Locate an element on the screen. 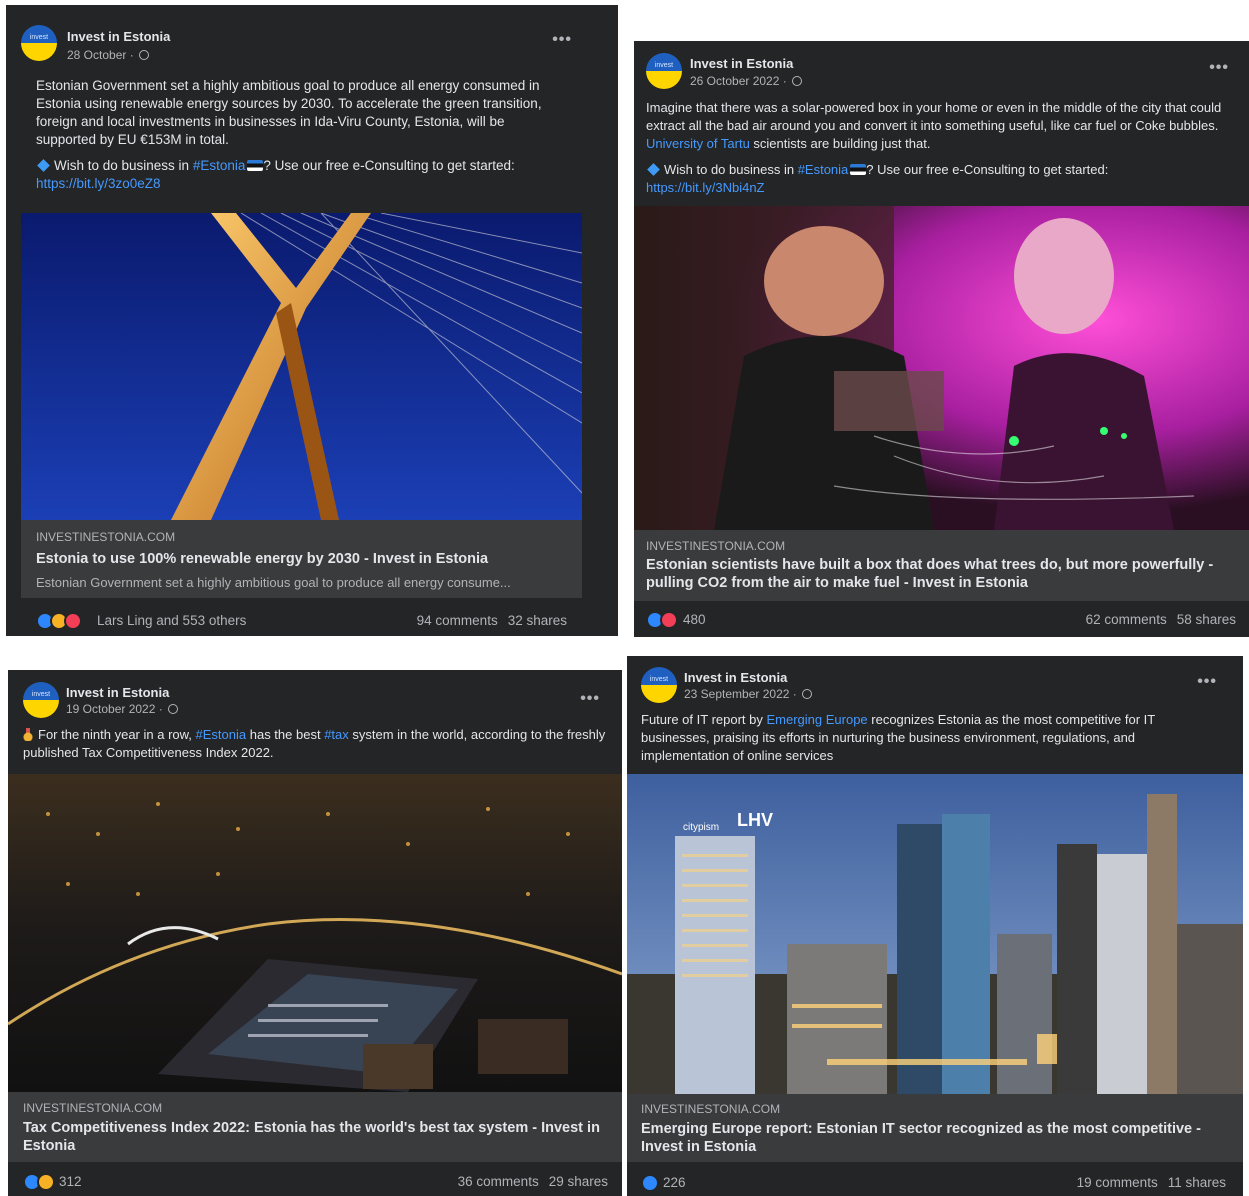  comments-count: 19 comments is located at coordinates (1117, 1182).